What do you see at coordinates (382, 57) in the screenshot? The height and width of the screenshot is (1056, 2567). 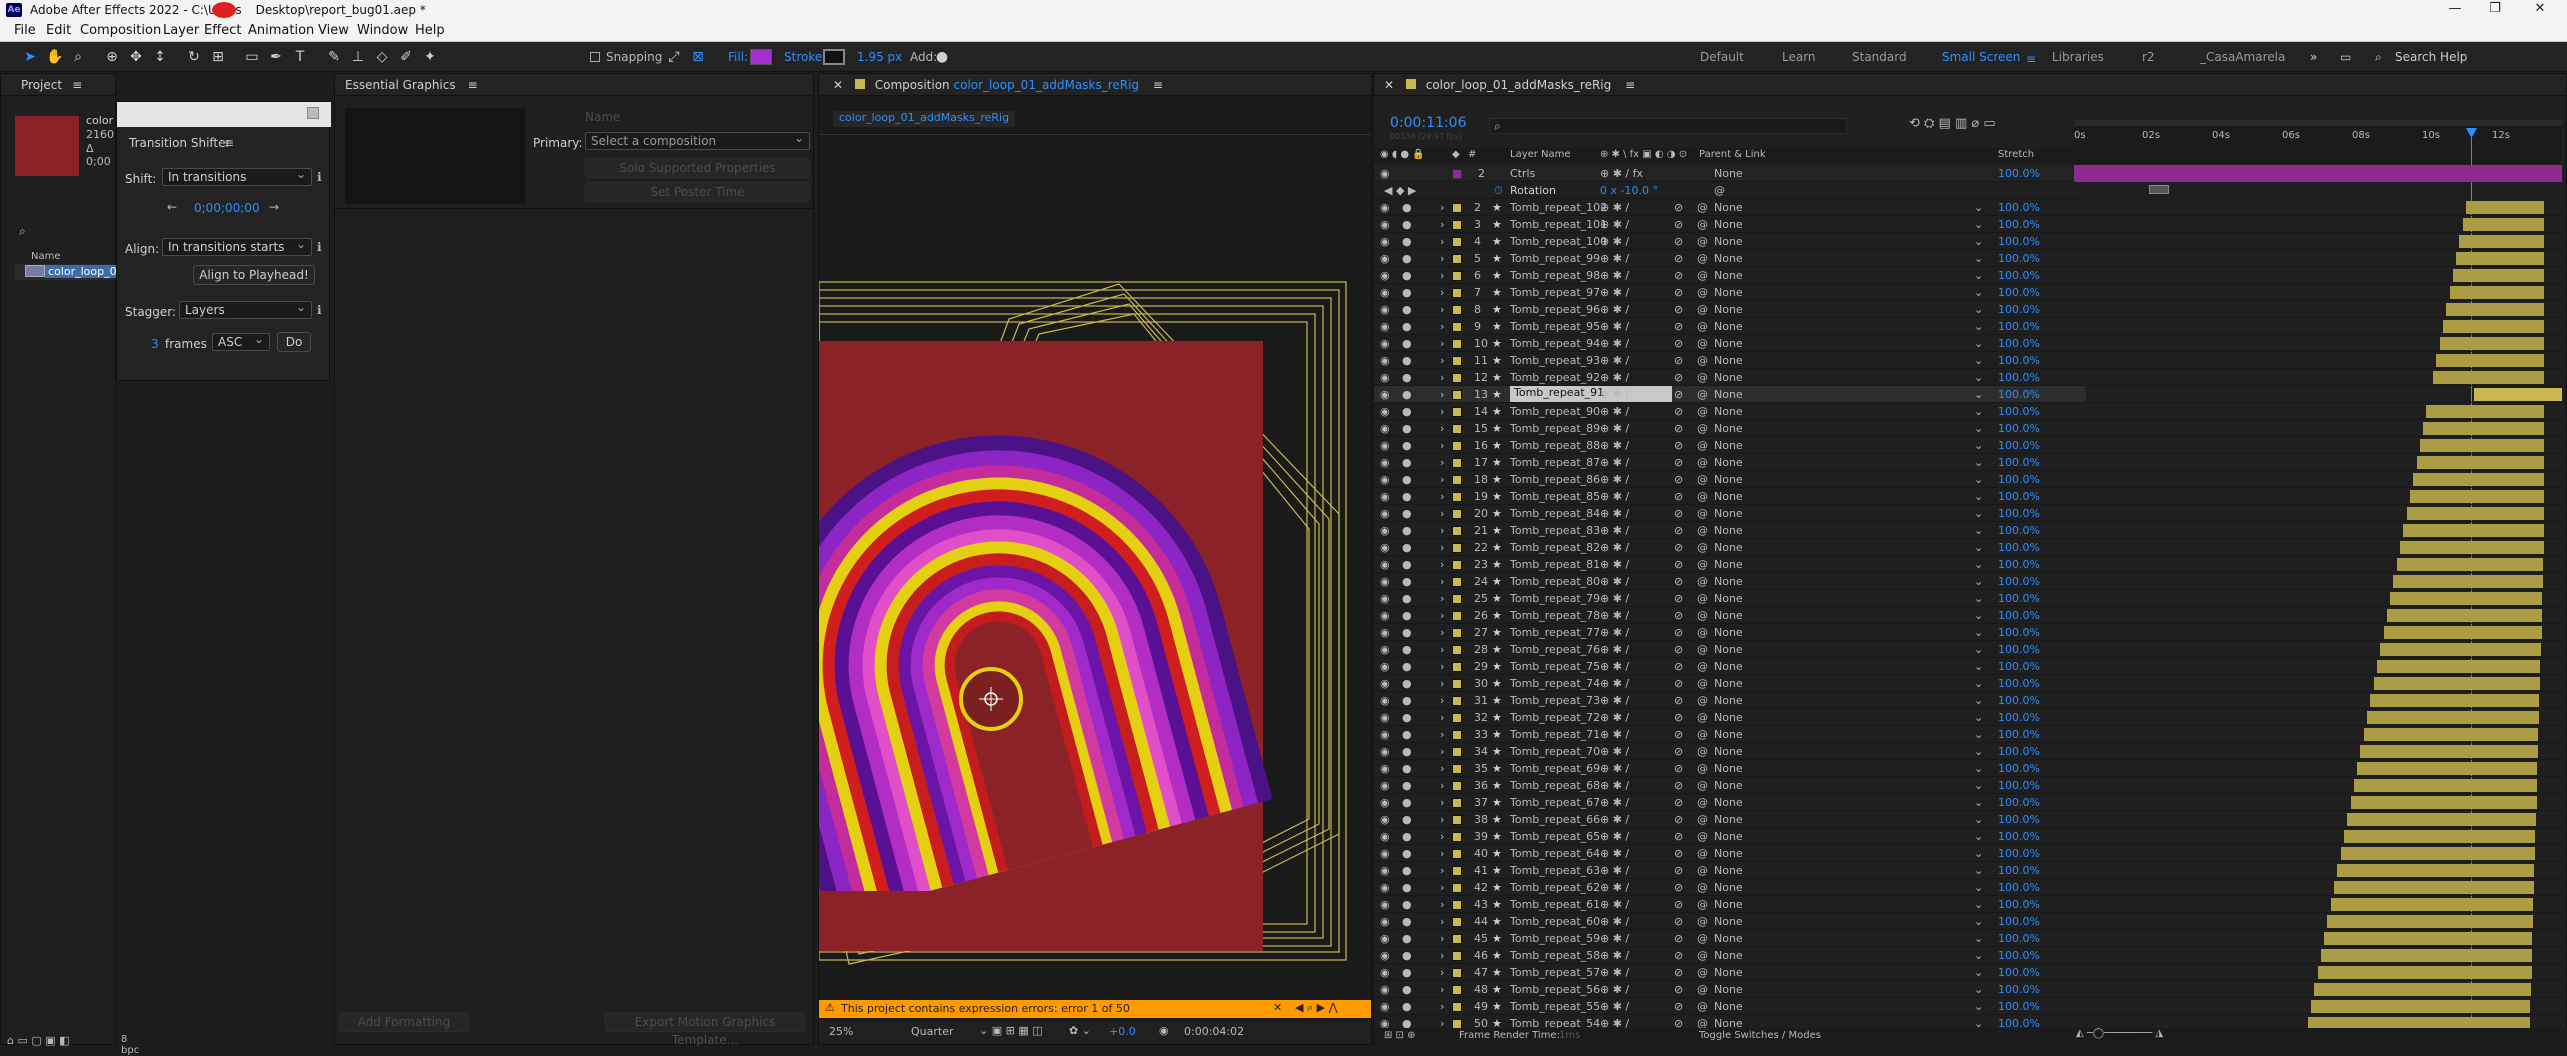 I see `eraser-tool-icon: ◇` at bounding box center [382, 57].